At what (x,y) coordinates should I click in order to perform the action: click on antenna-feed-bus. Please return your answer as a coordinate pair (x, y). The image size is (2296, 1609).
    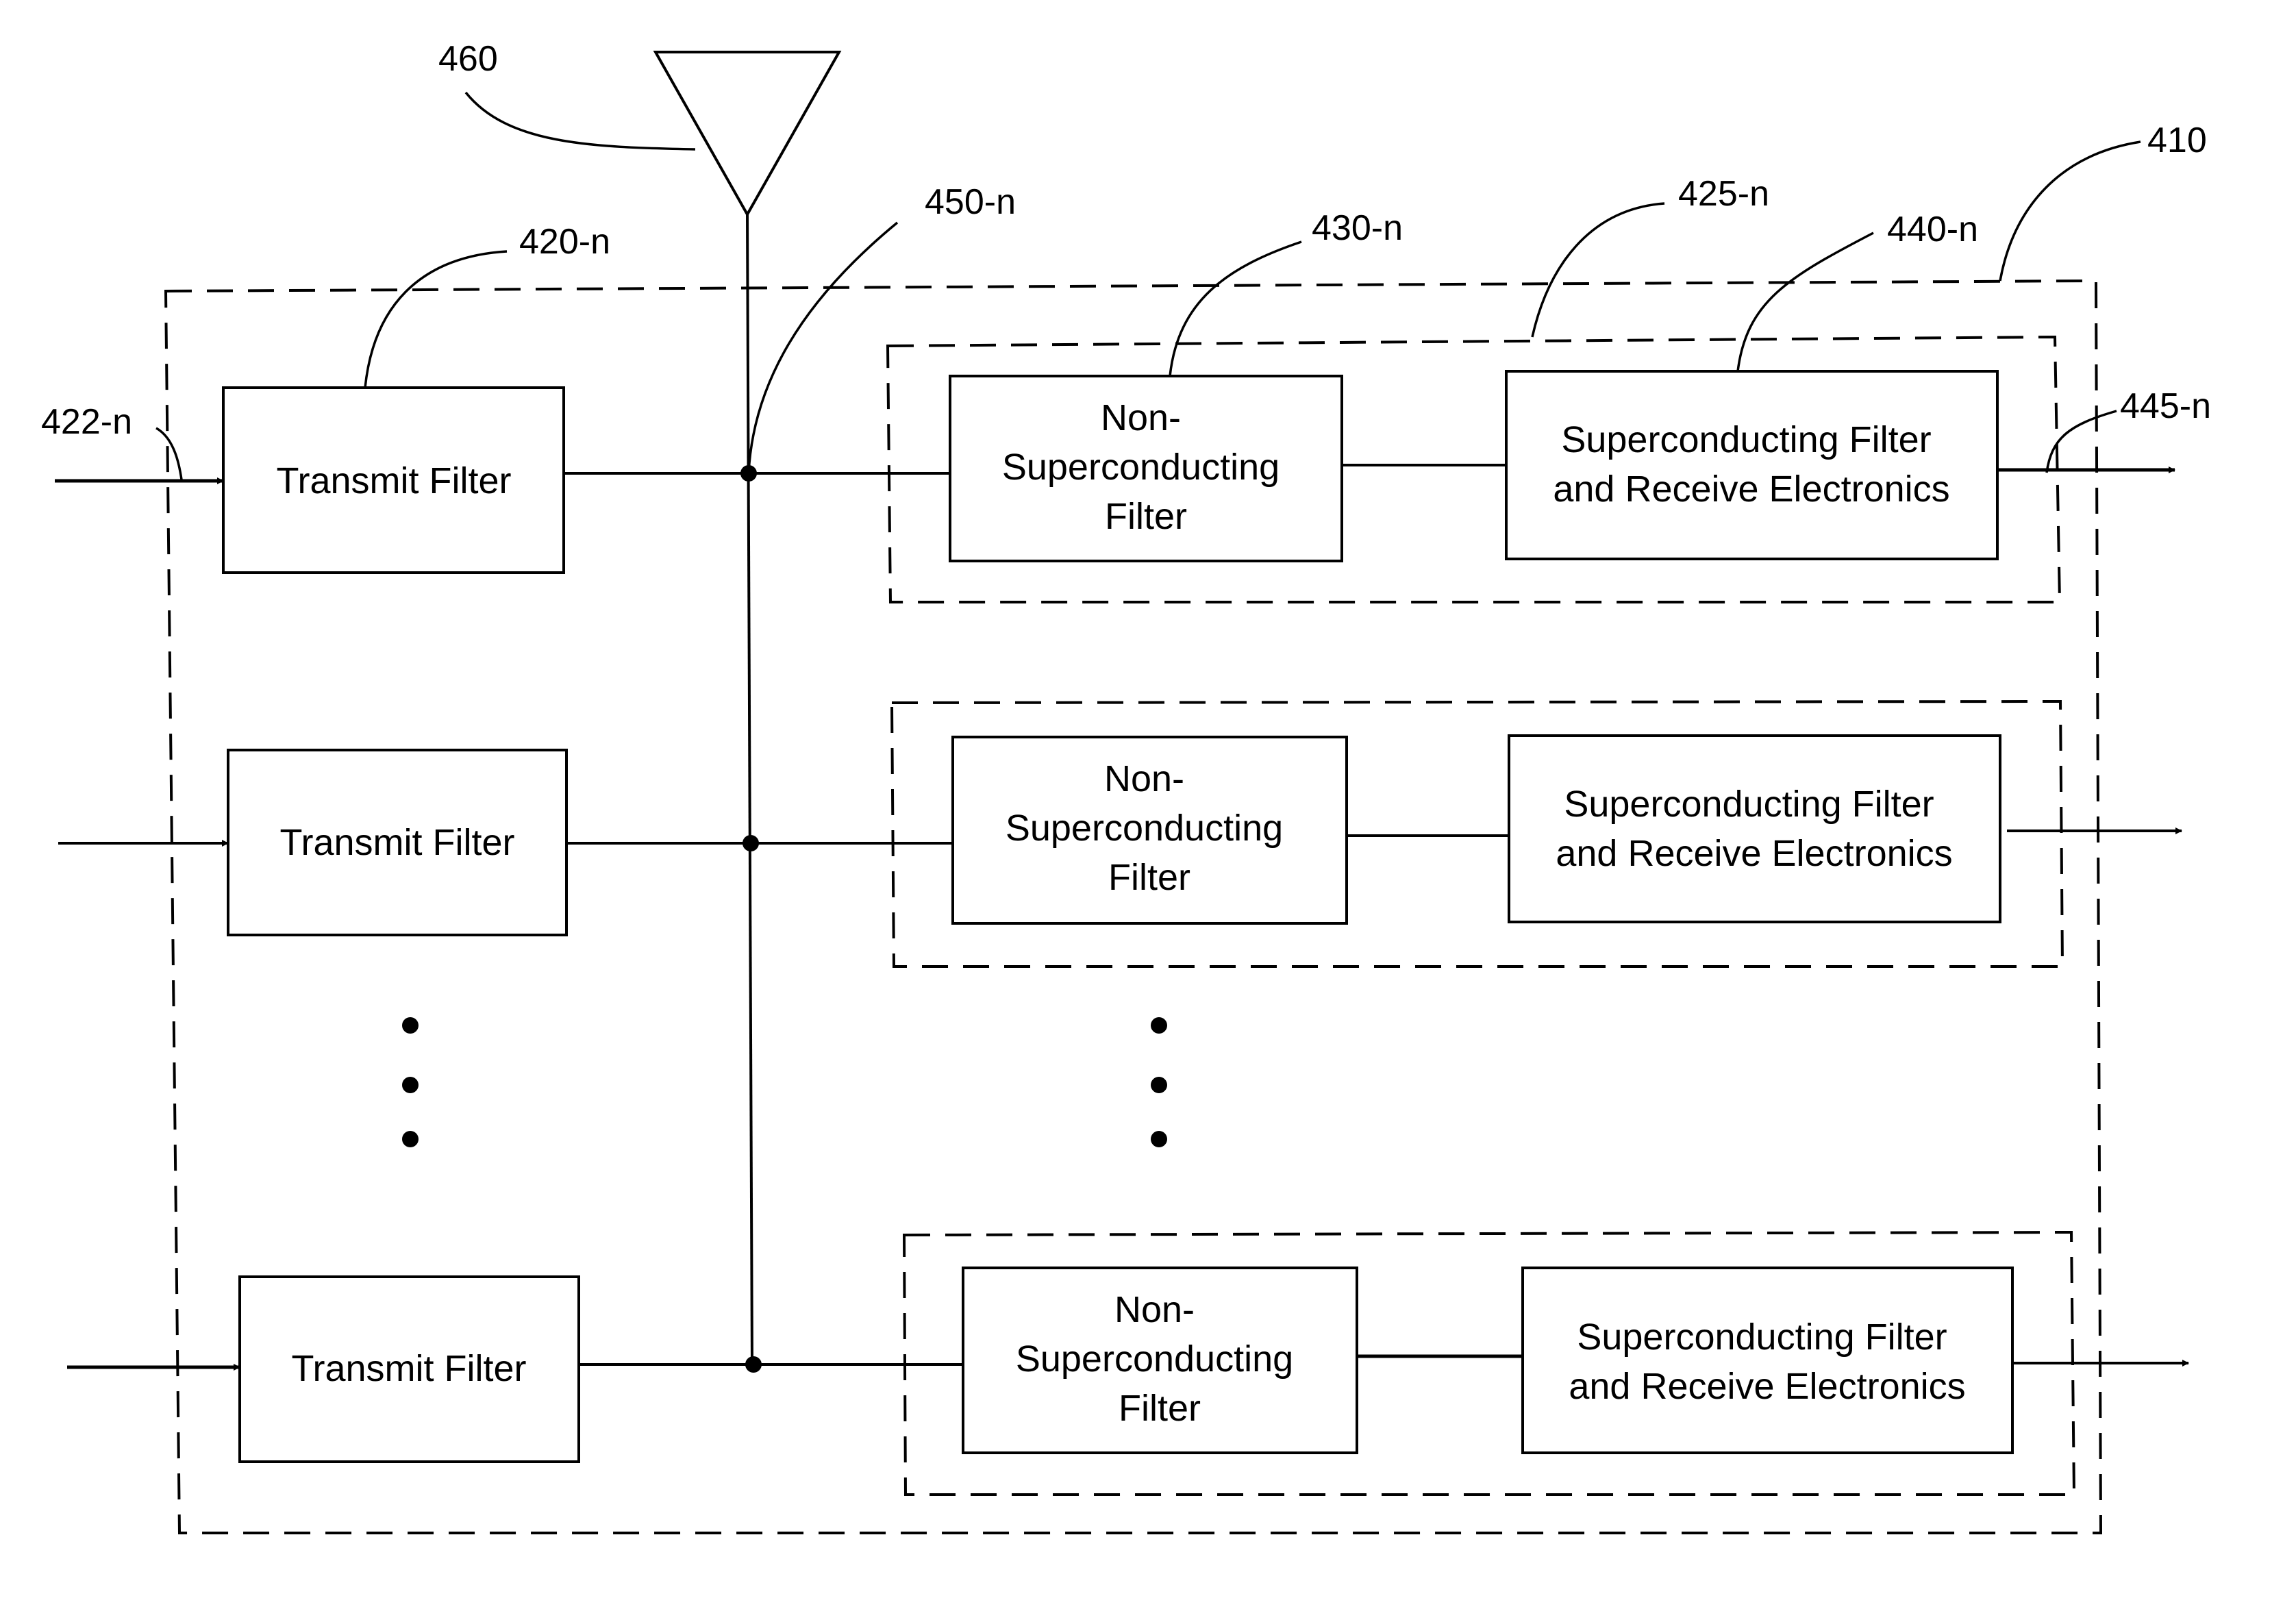
    Looking at the image, I should click on (749, 789).